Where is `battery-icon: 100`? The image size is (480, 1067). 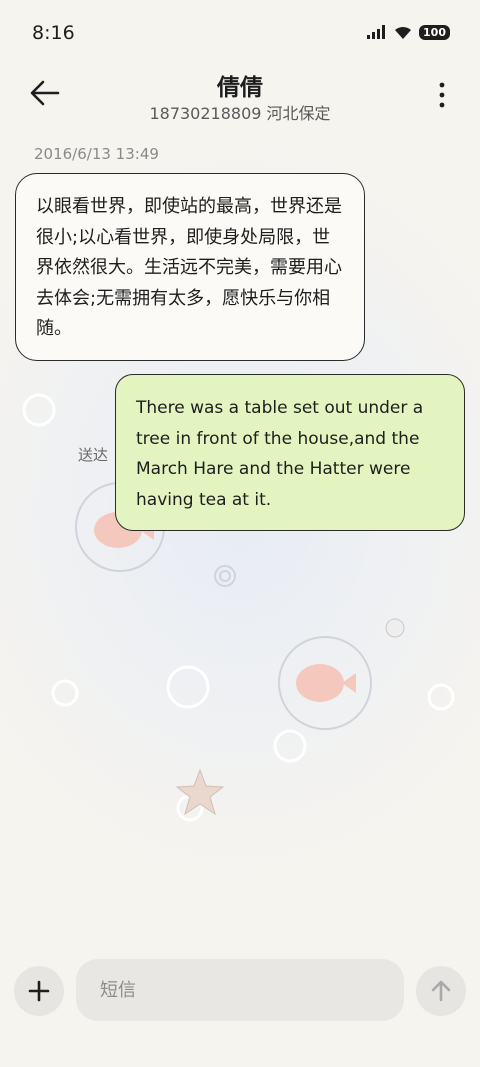
battery-icon: 100 is located at coordinates (434, 32).